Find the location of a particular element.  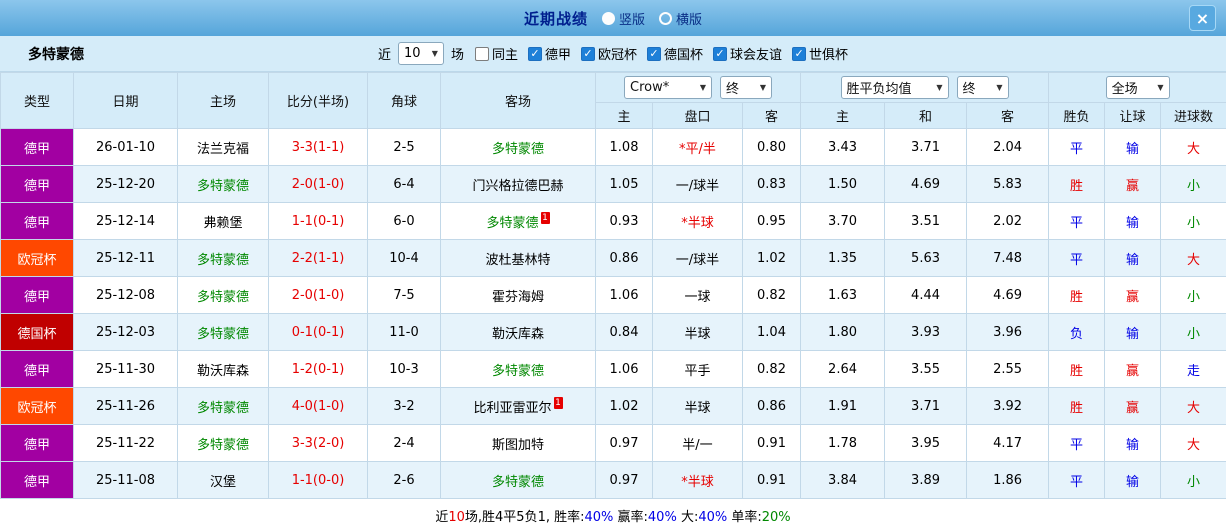

filter-checkbox: 球会友谊 is located at coordinates (747, 53).